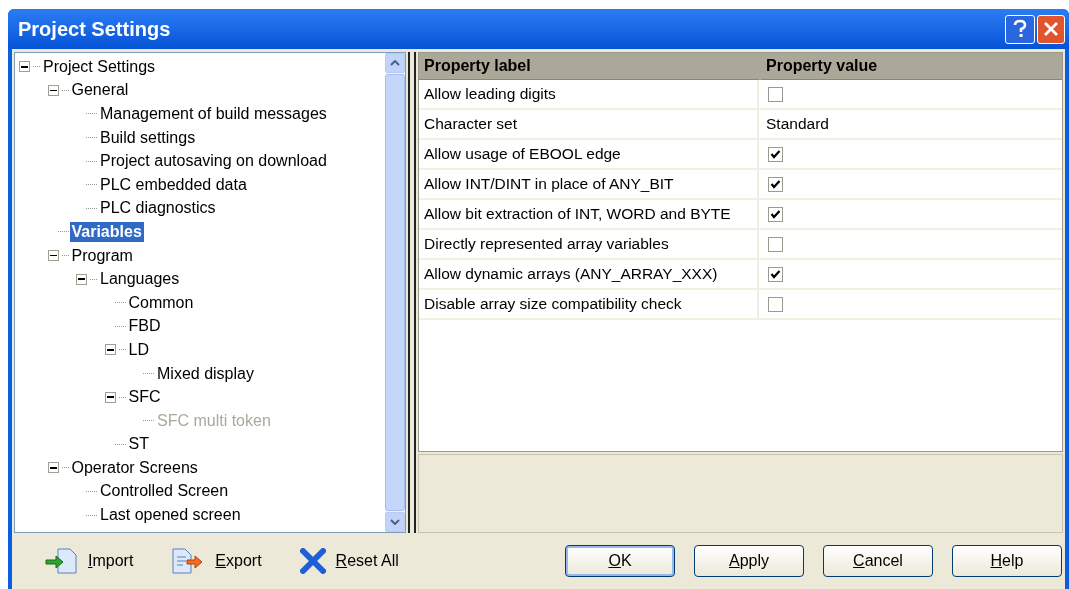  Describe the element at coordinates (238, 561) in the screenshot. I see `toolbar-button: Export` at that location.